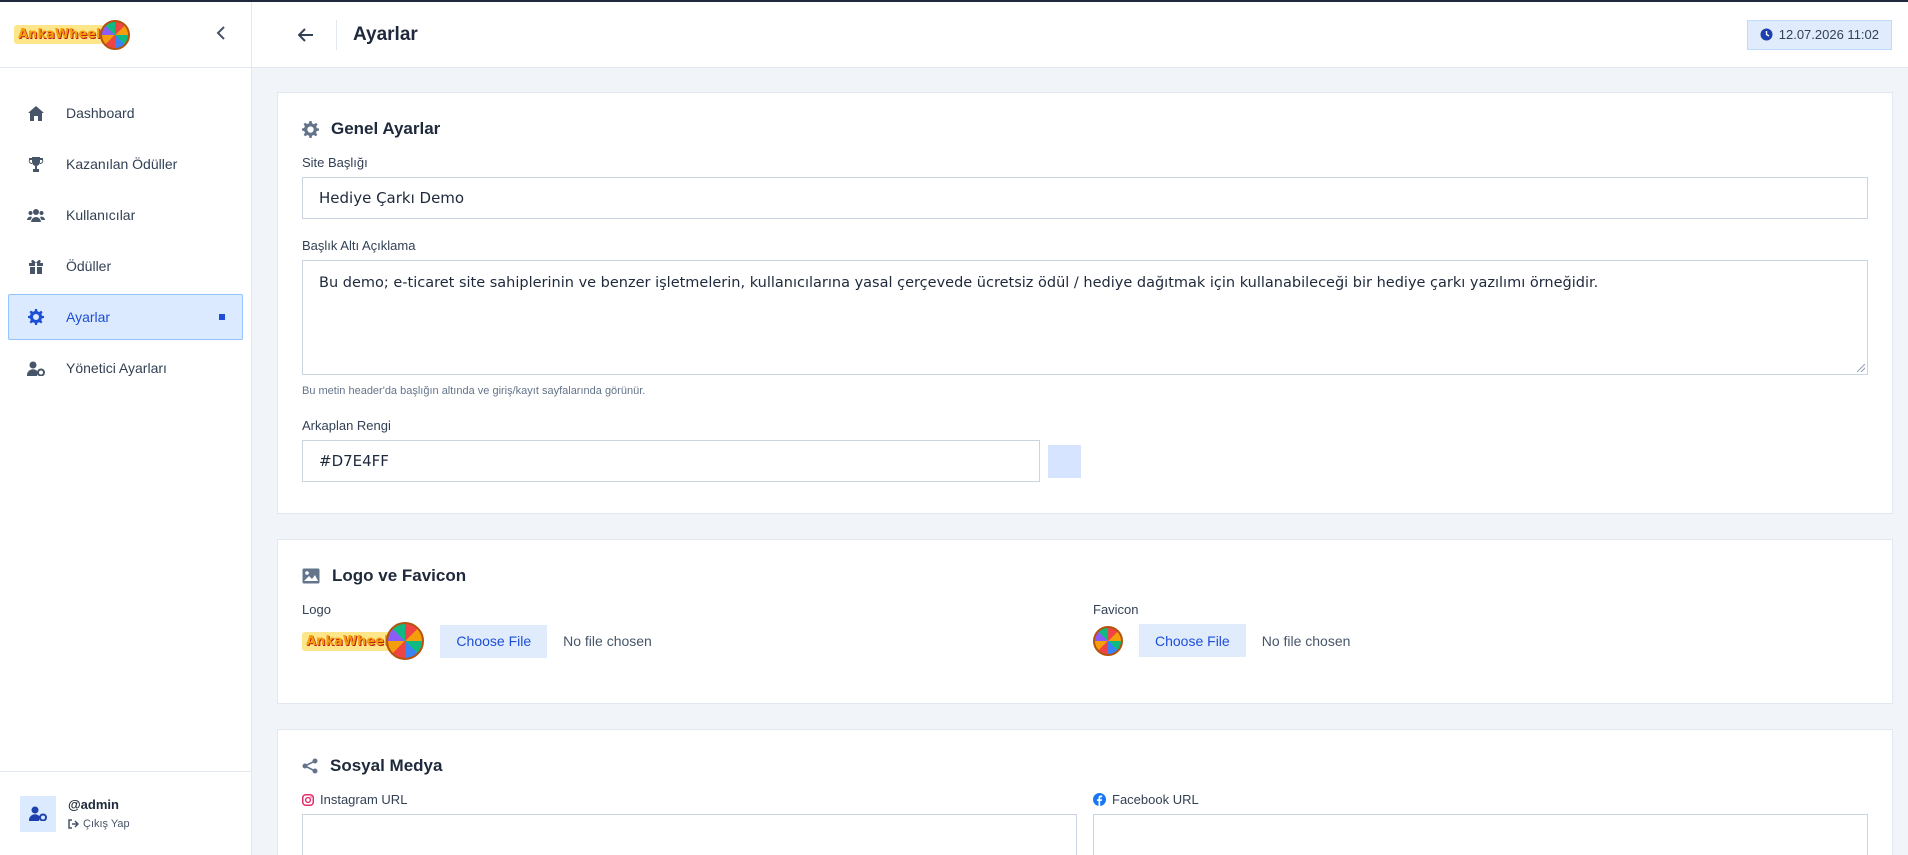 The width and height of the screenshot is (1908, 855). Describe the element at coordinates (125, 813) in the screenshot. I see `user-panel: @admin Çıkış Yap` at that location.